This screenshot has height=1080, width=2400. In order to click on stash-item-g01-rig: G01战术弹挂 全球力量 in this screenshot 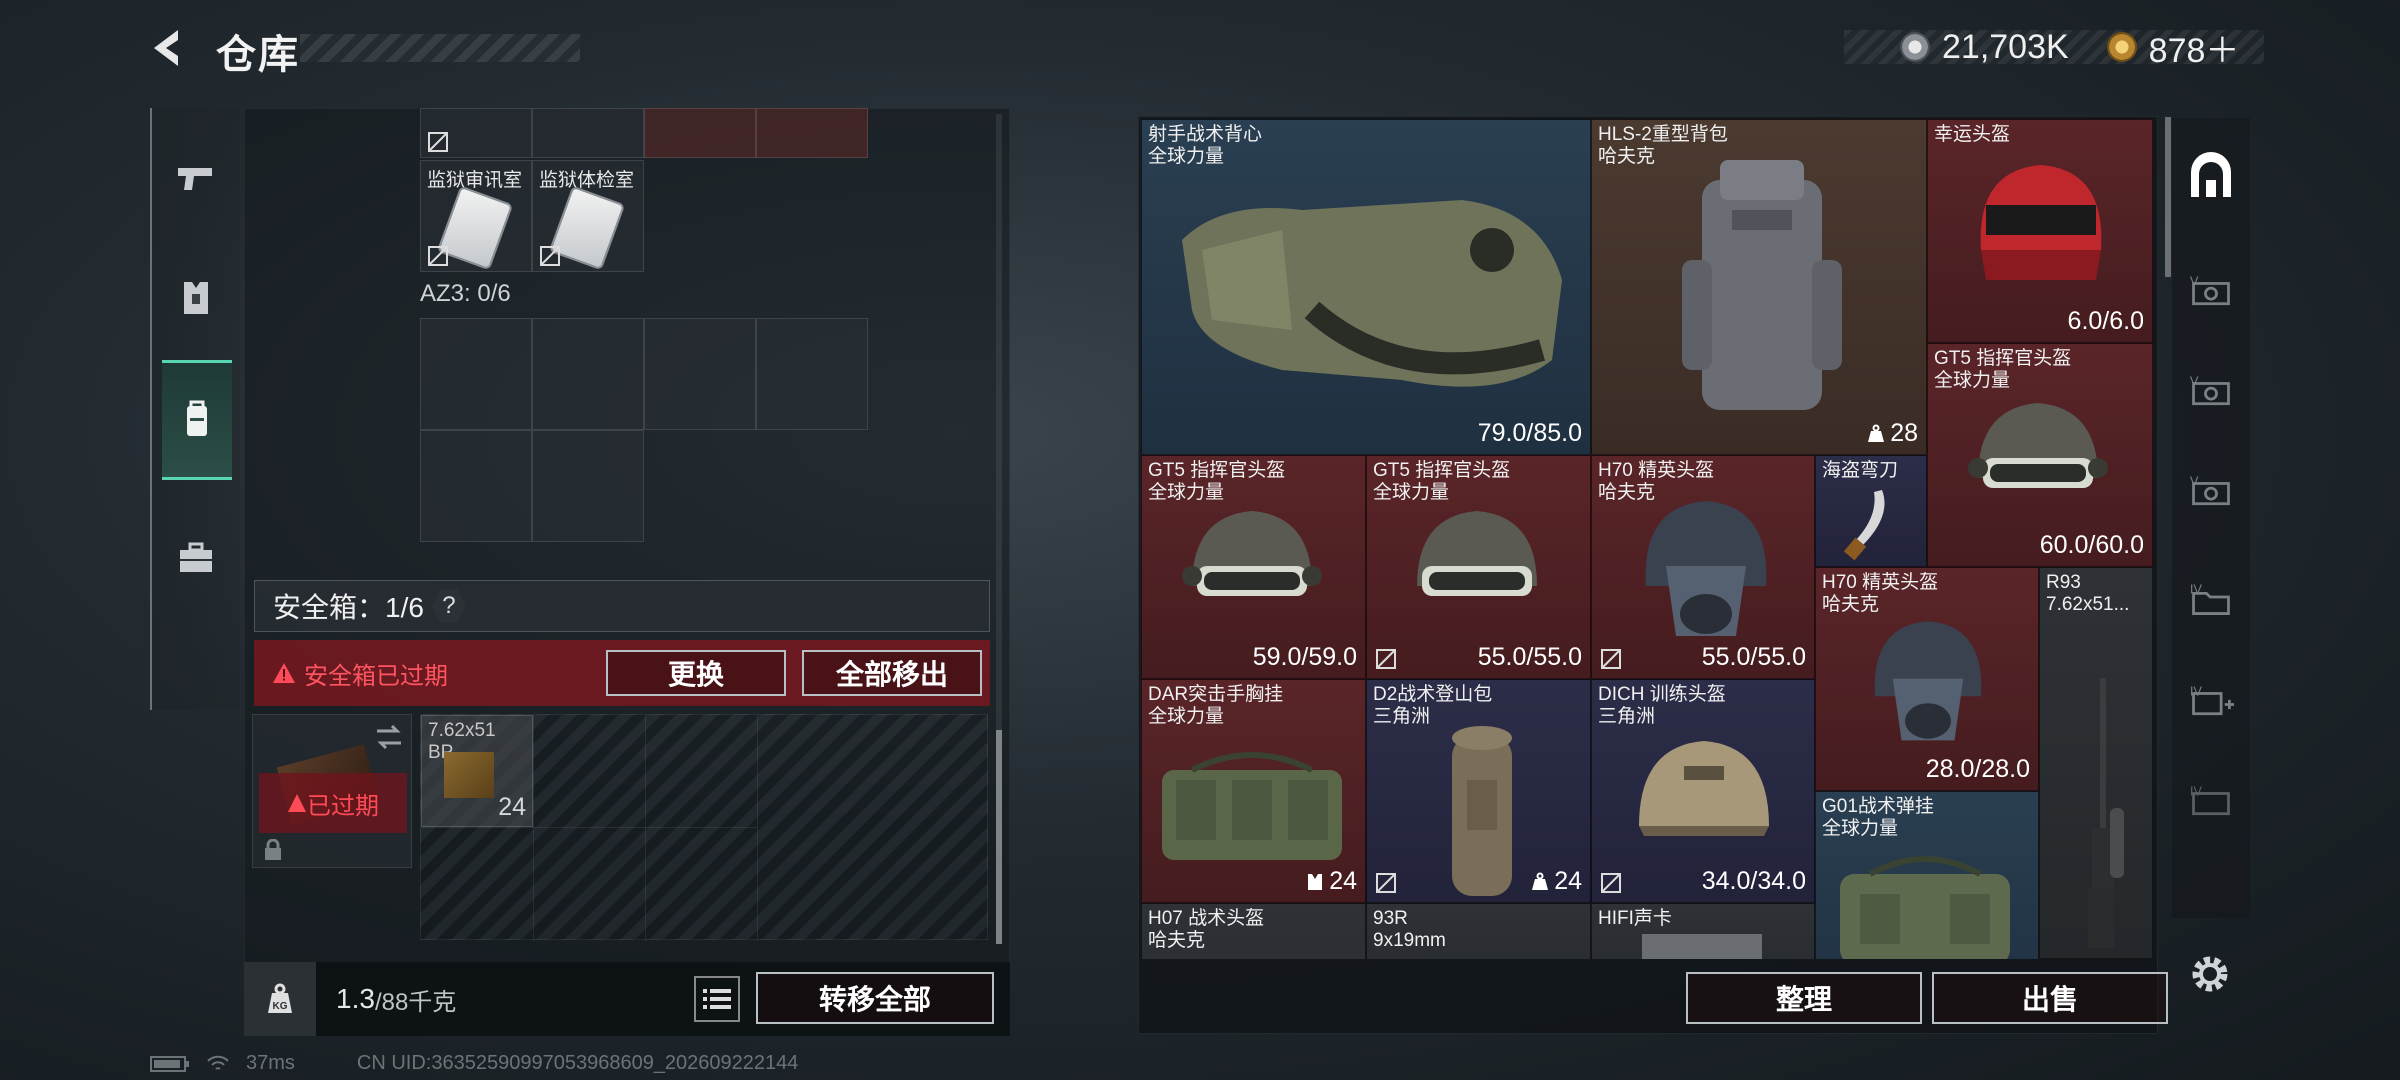, I will do `click(1927, 875)`.